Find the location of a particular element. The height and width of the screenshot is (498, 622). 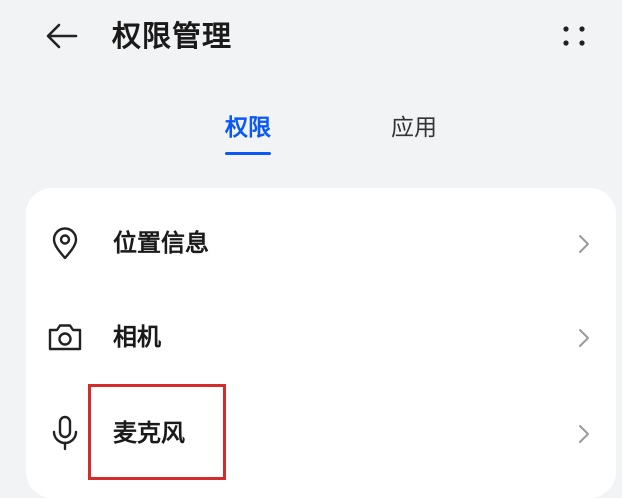

more-dots-icon is located at coordinates (574, 36).